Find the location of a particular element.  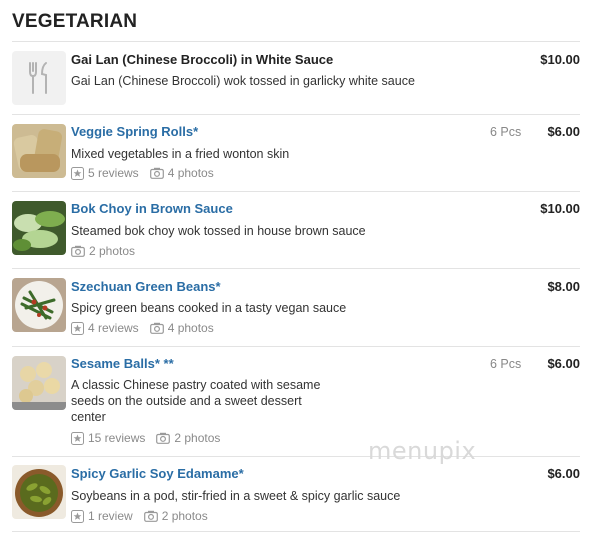

reviews-link: 15 reviews is located at coordinates (108, 438).